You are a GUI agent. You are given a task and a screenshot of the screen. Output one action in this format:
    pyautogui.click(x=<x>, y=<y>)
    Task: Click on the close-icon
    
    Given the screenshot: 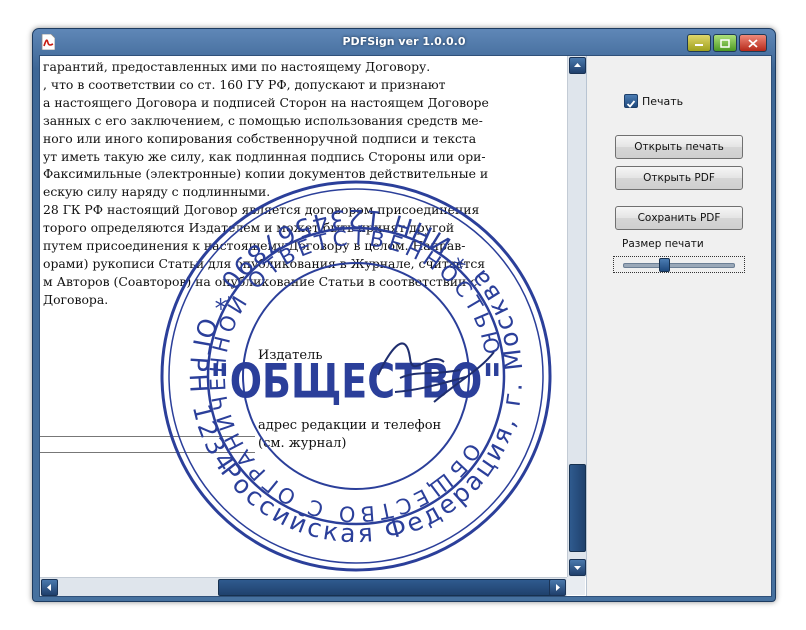 What is the action you would take?
    pyautogui.click(x=753, y=43)
    